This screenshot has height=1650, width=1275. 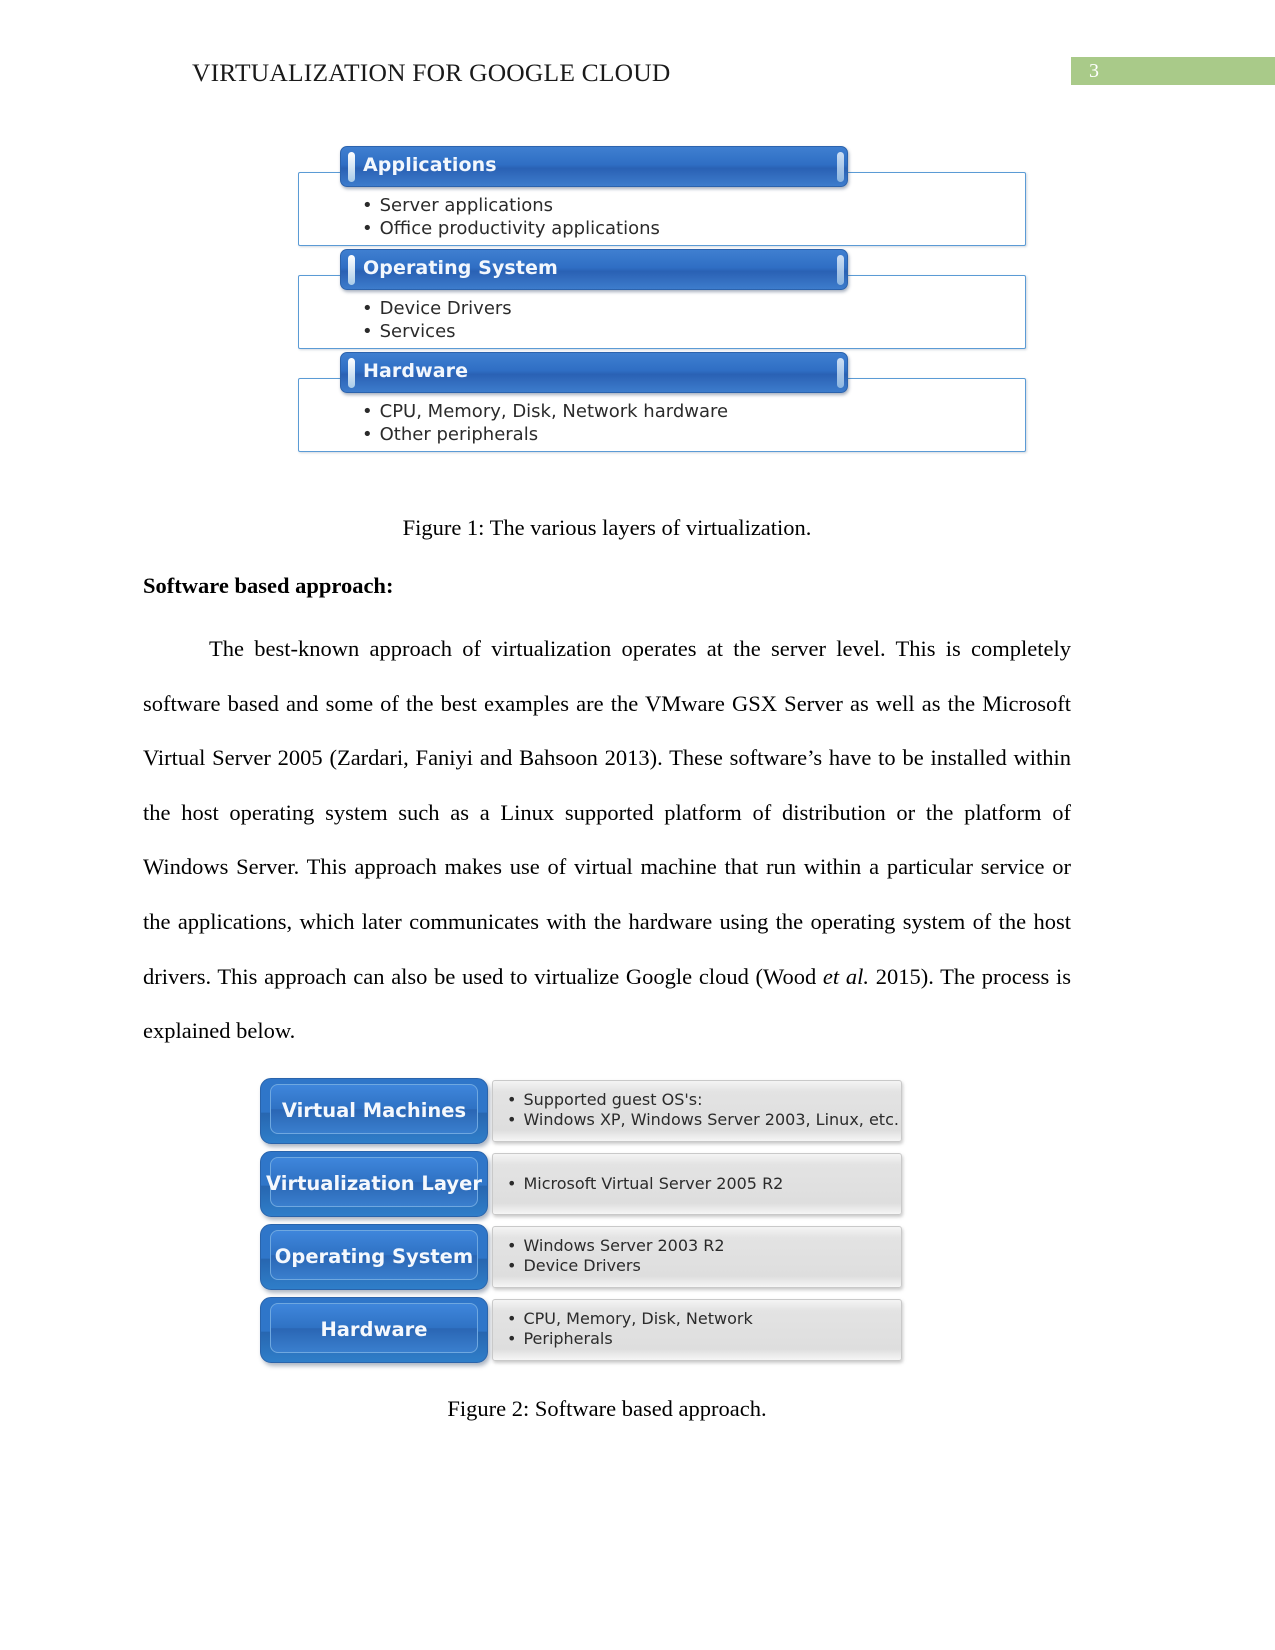 I want to click on running-header-title: VIRTUALIZATION FOR GOOGLE CLOUD, so click(x=431, y=72).